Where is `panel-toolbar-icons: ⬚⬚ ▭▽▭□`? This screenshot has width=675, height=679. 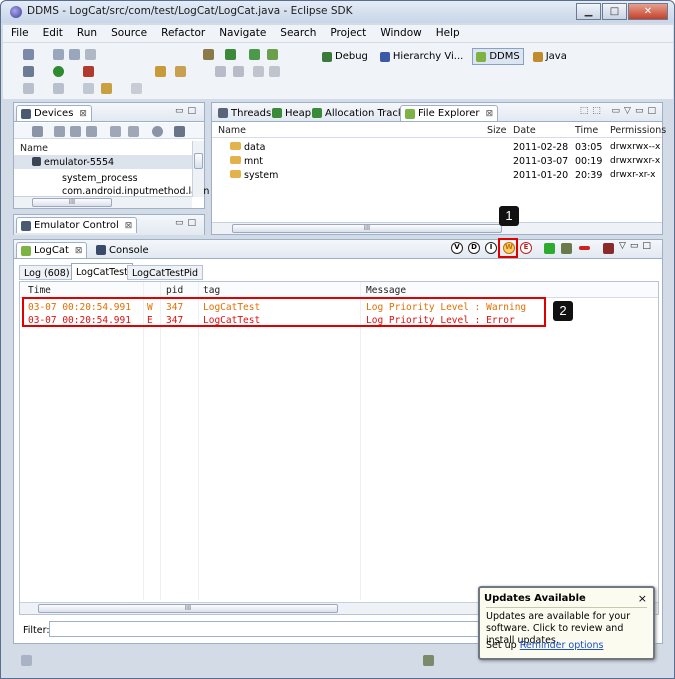
panel-toolbar-icons: ⬚⬚ ▭▽▭□ is located at coordinates (620, 111).